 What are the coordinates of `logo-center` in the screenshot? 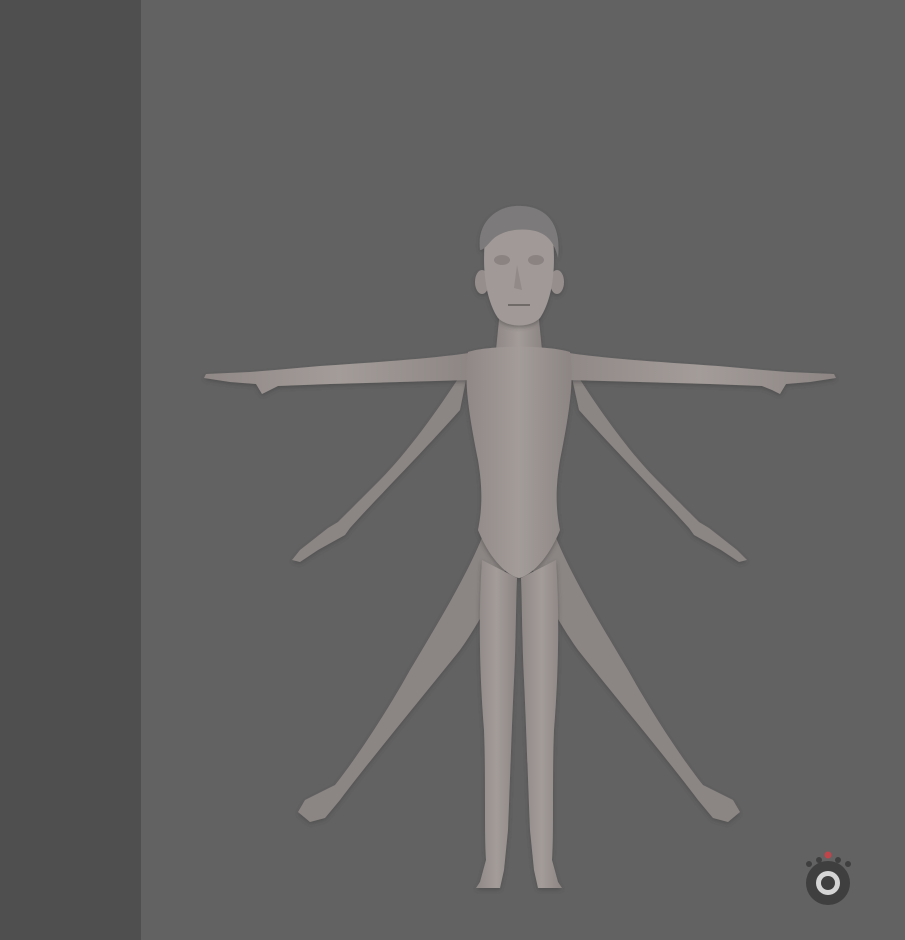 It's located at (828, 883).